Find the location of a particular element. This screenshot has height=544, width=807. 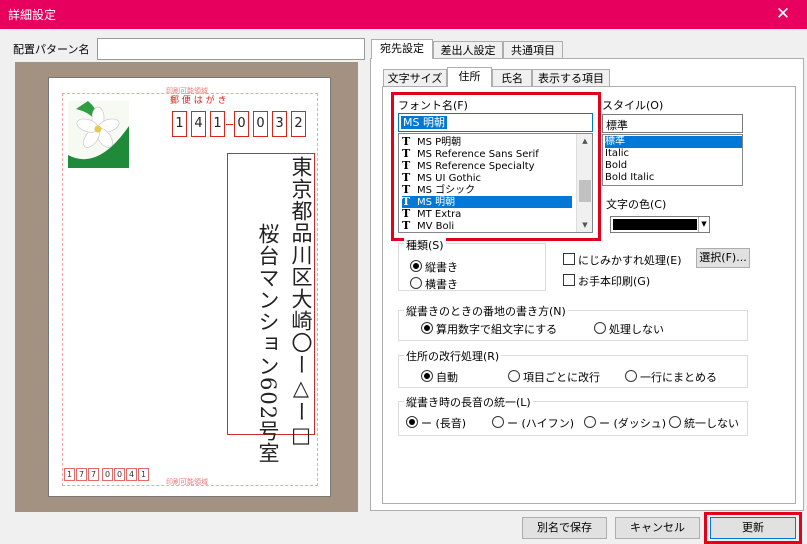

radio-auto is located at coordinates (427, 376).